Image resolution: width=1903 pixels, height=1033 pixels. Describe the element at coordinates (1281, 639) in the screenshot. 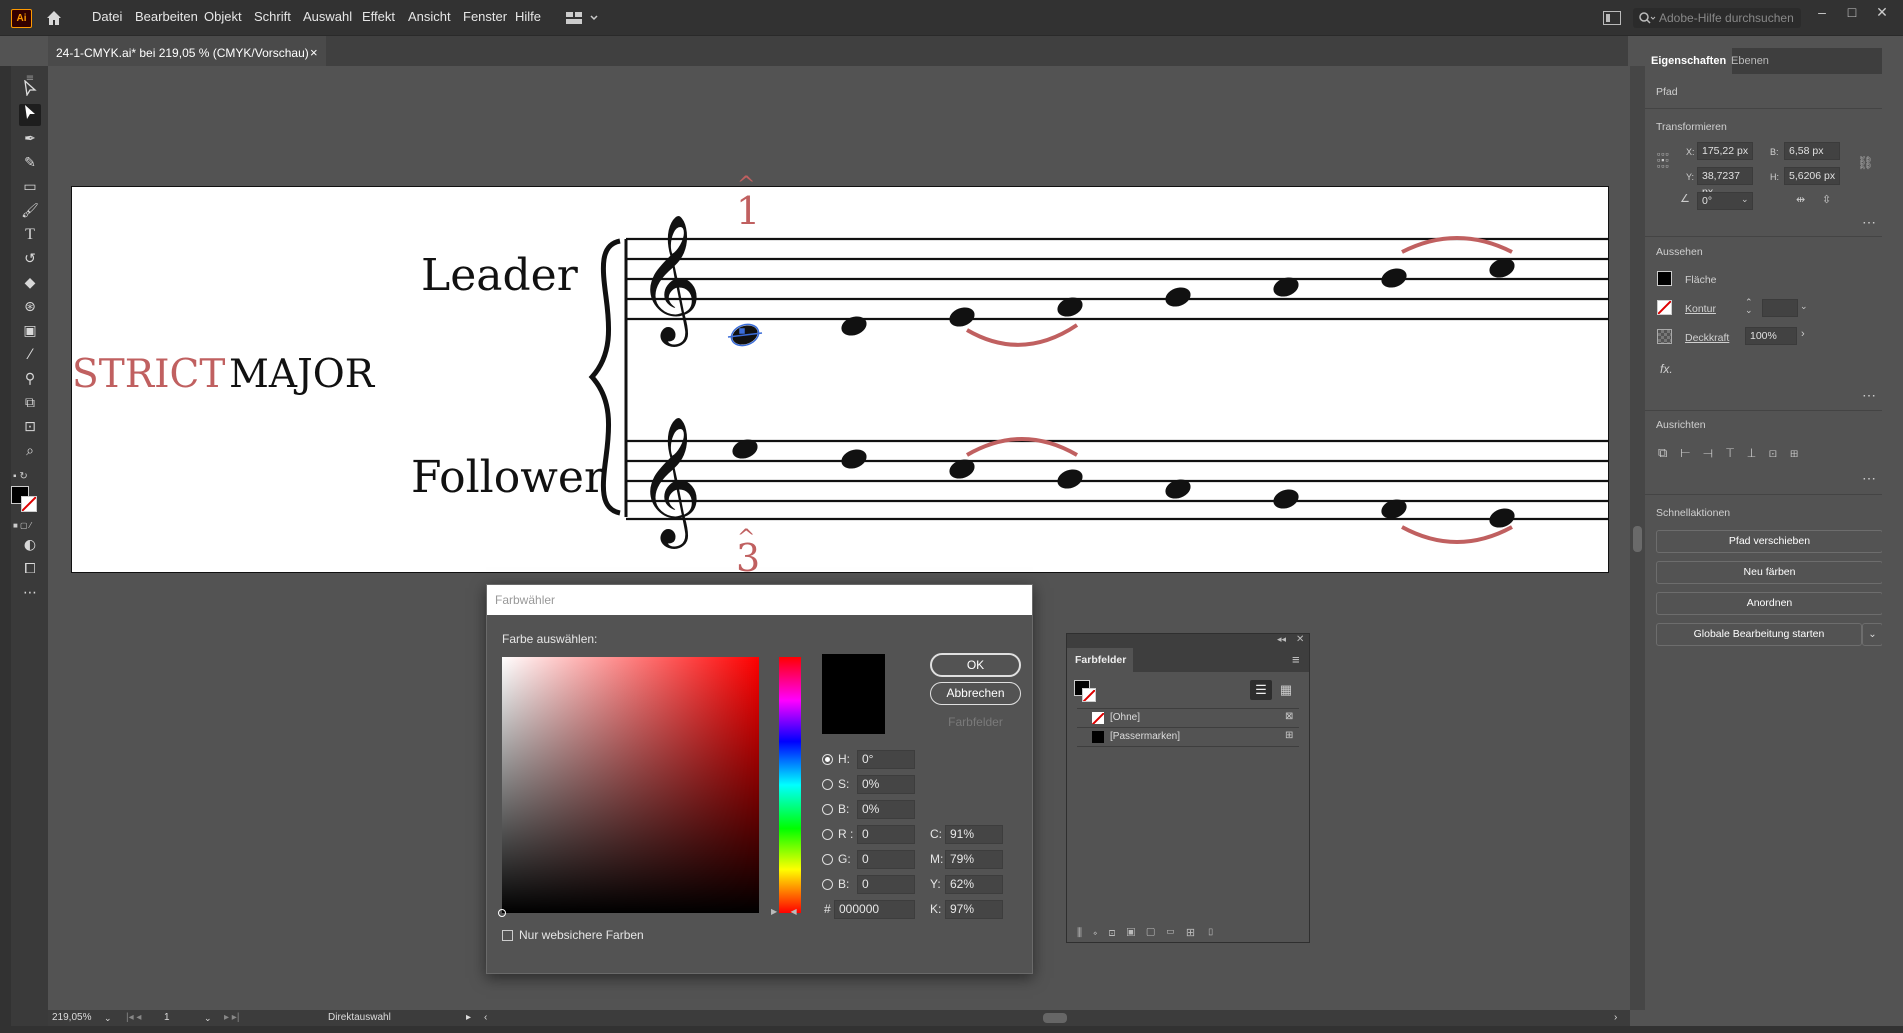

I see `panel-collapse-arrows-icon: ◂◂` at that location.